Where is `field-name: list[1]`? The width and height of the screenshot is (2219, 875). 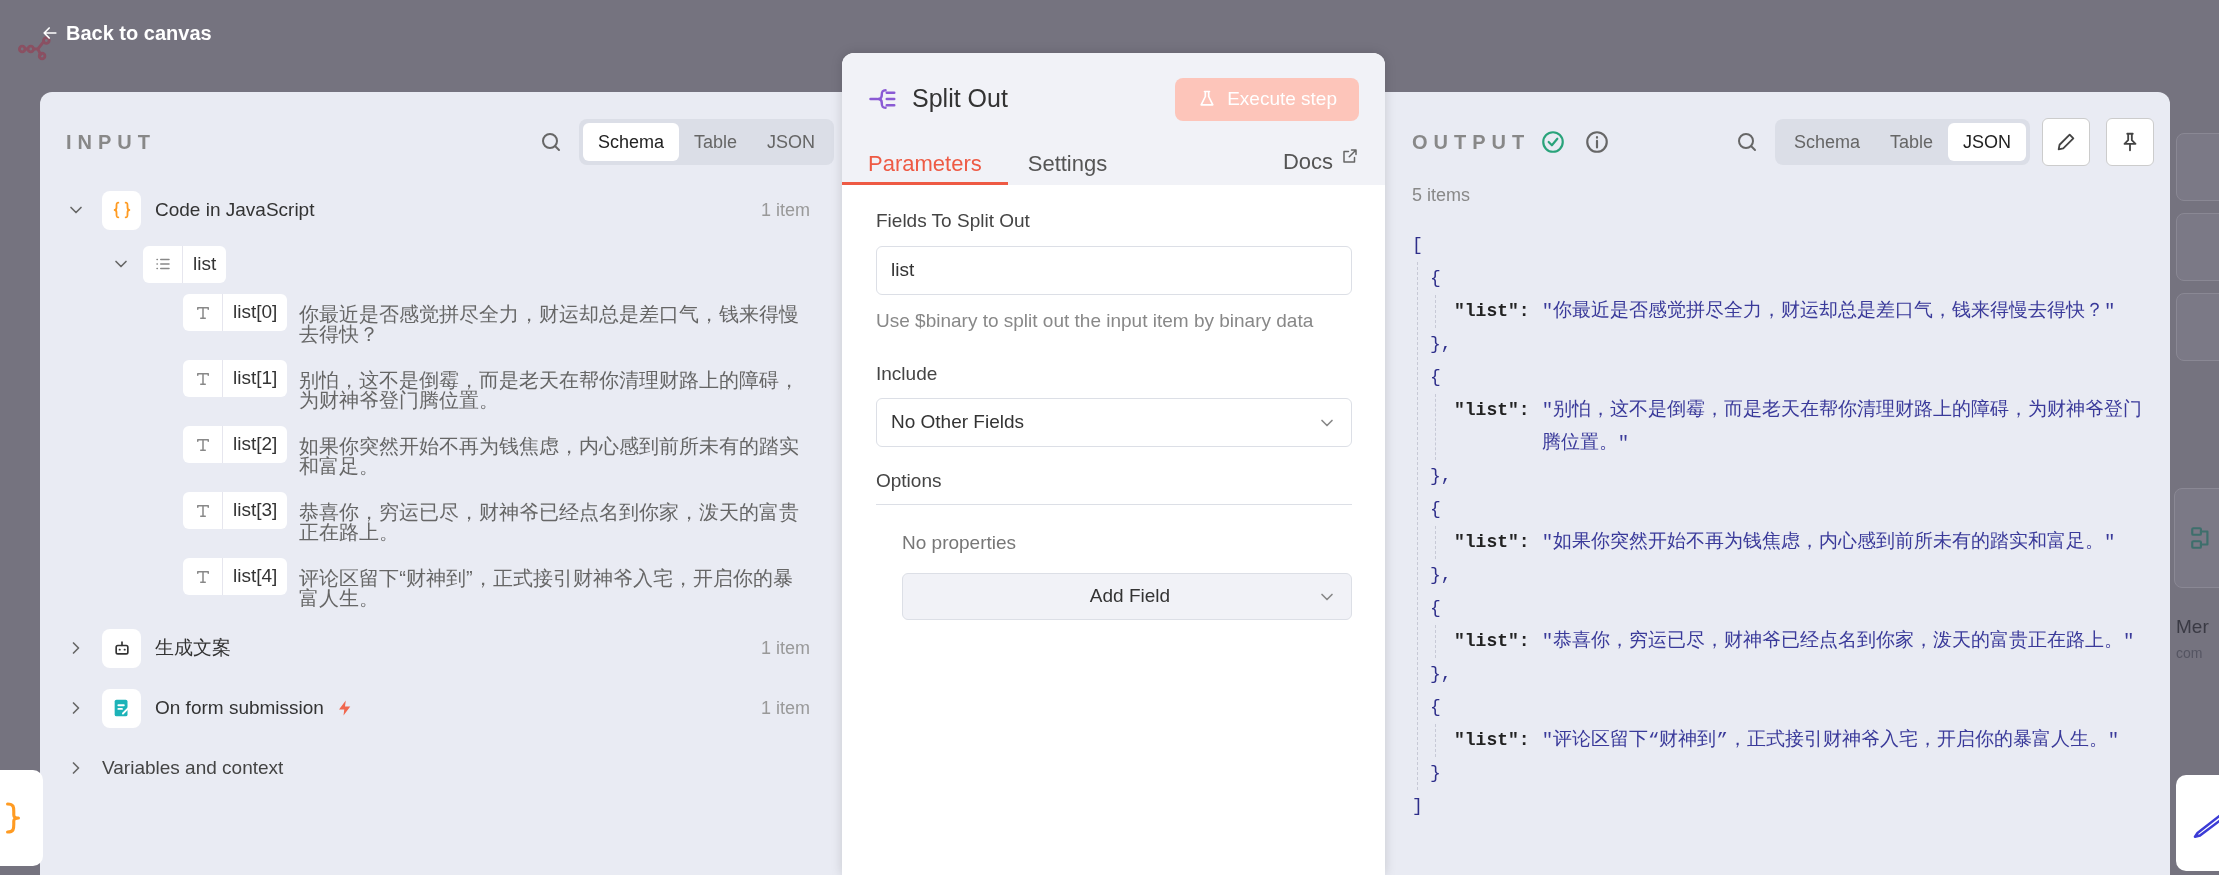 field-name: list[1] is located at coordinates (255, 378).